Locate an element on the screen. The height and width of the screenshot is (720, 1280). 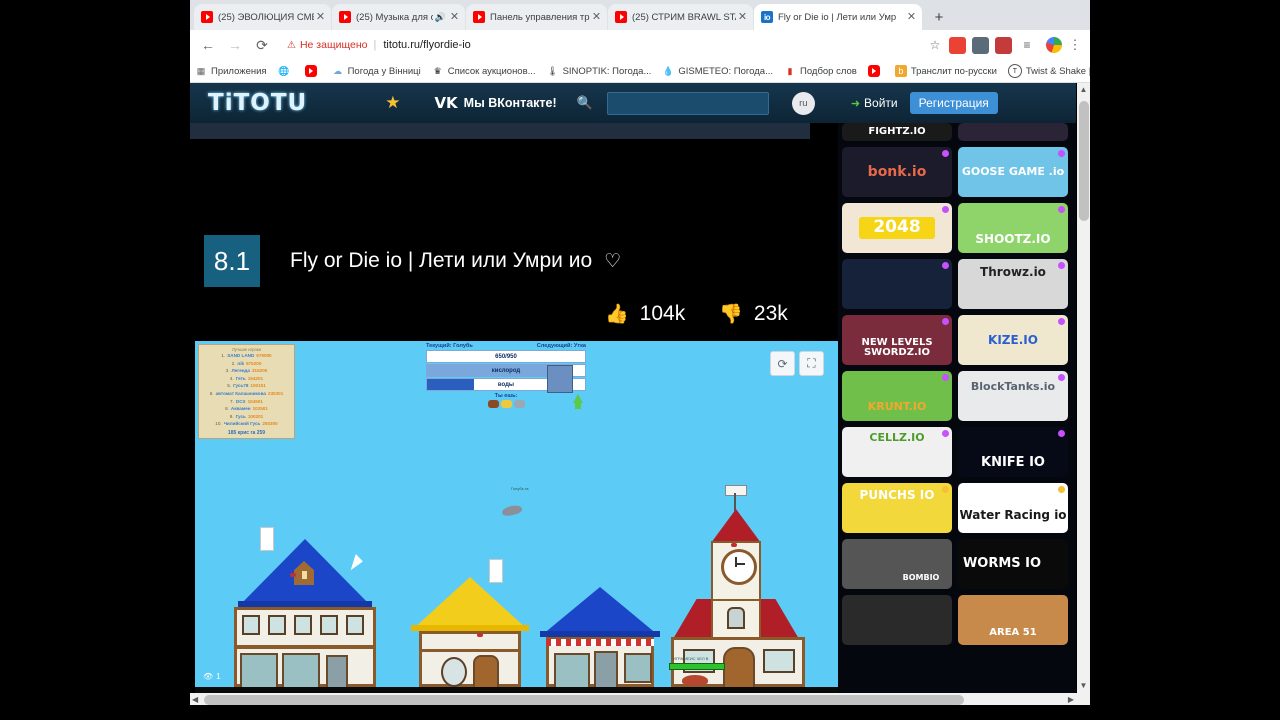
game-card: 2048 is located at coordinates (897, 228).